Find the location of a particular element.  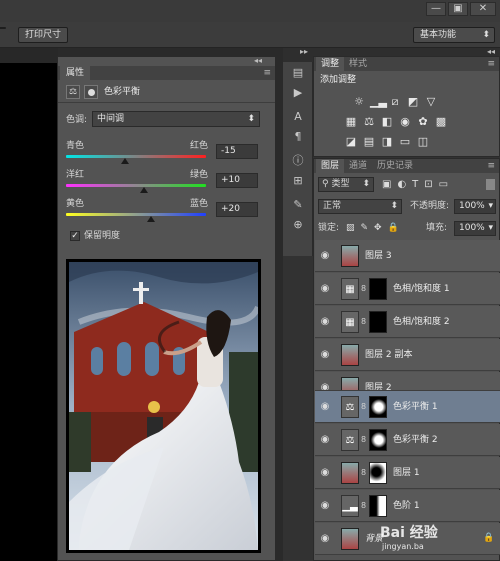

layer-row: ◉ 图层 3 is located at coordinates (407, 256).